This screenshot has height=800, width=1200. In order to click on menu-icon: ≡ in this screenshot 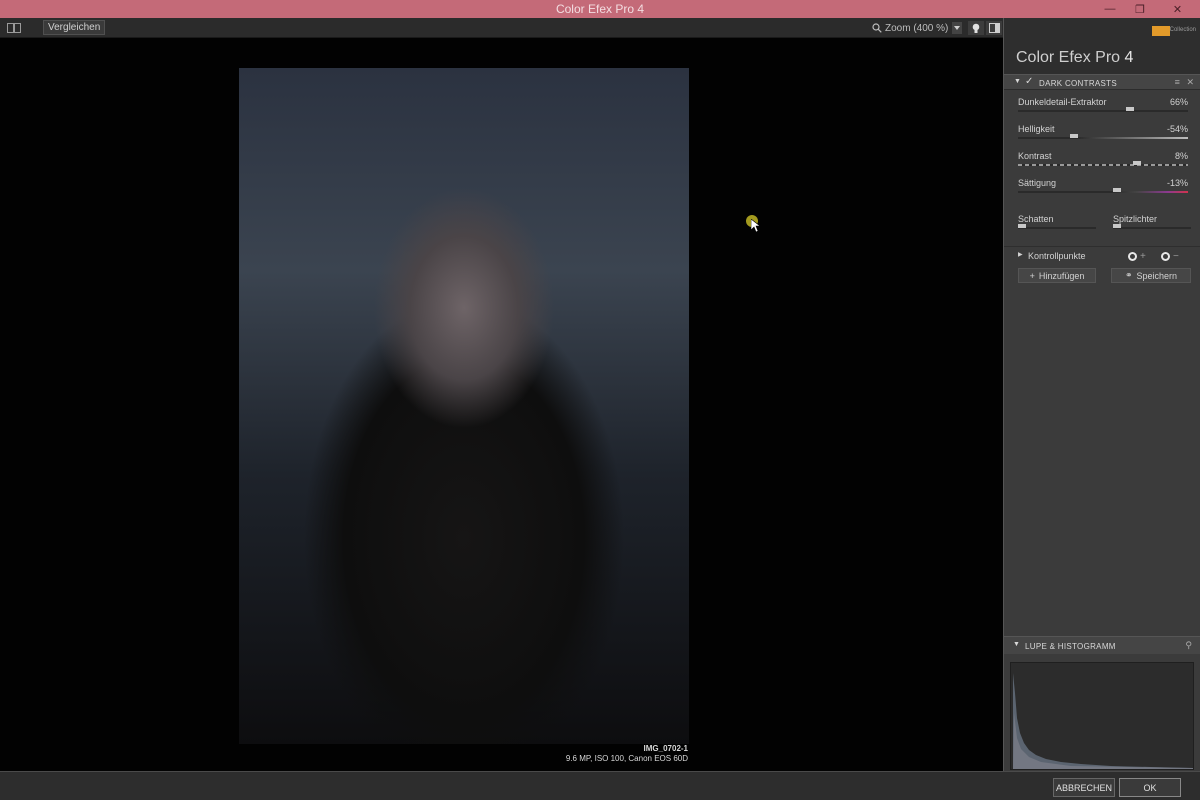, I will do `click(1177, 82)`.